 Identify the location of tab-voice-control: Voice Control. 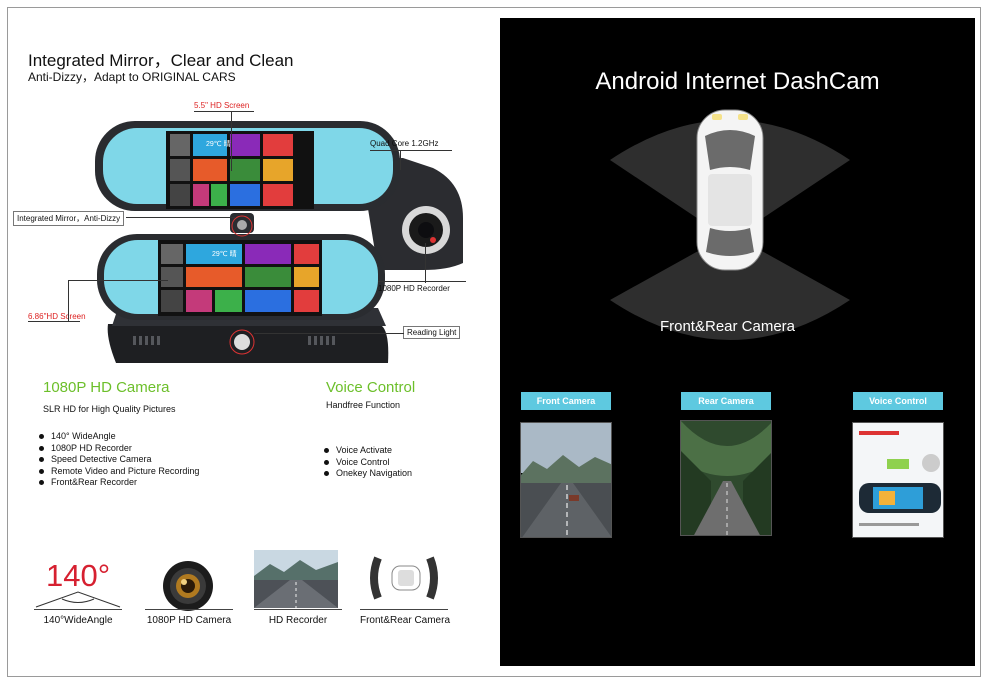
(898, 401).